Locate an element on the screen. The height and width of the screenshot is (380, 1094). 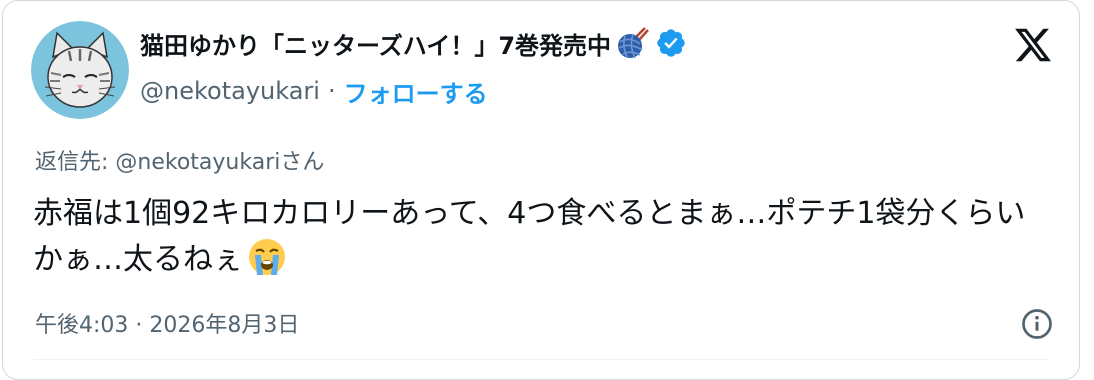
author-display-name: 猫田ゆかり「ニッターズハイ！」7巻発売中 is located at coordinates (375, 43).